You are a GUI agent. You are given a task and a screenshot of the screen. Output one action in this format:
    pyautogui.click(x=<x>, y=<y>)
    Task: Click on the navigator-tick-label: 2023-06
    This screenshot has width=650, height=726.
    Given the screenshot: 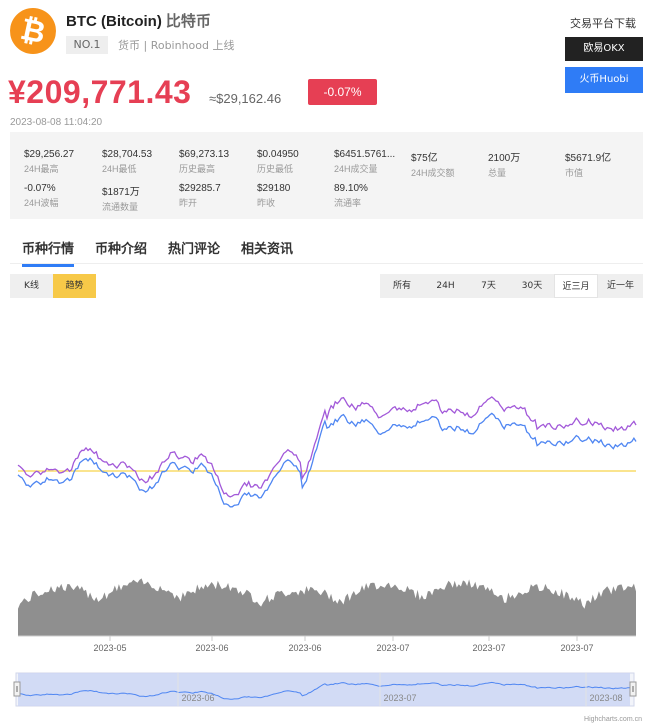 What is the action you would take?
    pyautogui.click(x=197, y=698)
    